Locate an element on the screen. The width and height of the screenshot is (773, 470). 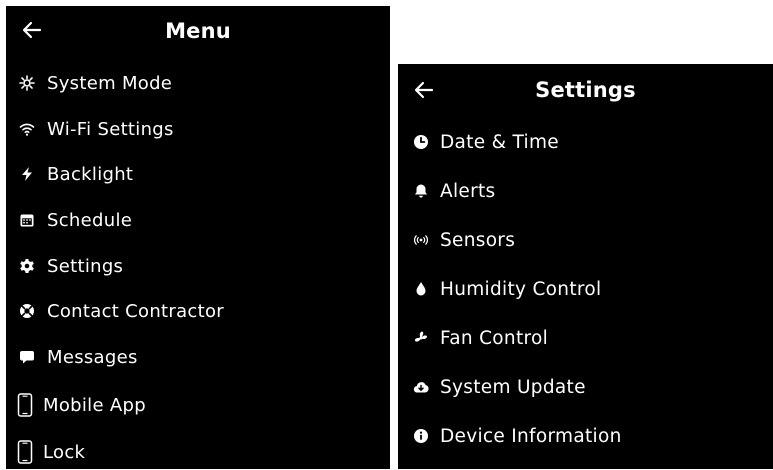
settings-item-label: Device Information is located at coordinates (531, 436).